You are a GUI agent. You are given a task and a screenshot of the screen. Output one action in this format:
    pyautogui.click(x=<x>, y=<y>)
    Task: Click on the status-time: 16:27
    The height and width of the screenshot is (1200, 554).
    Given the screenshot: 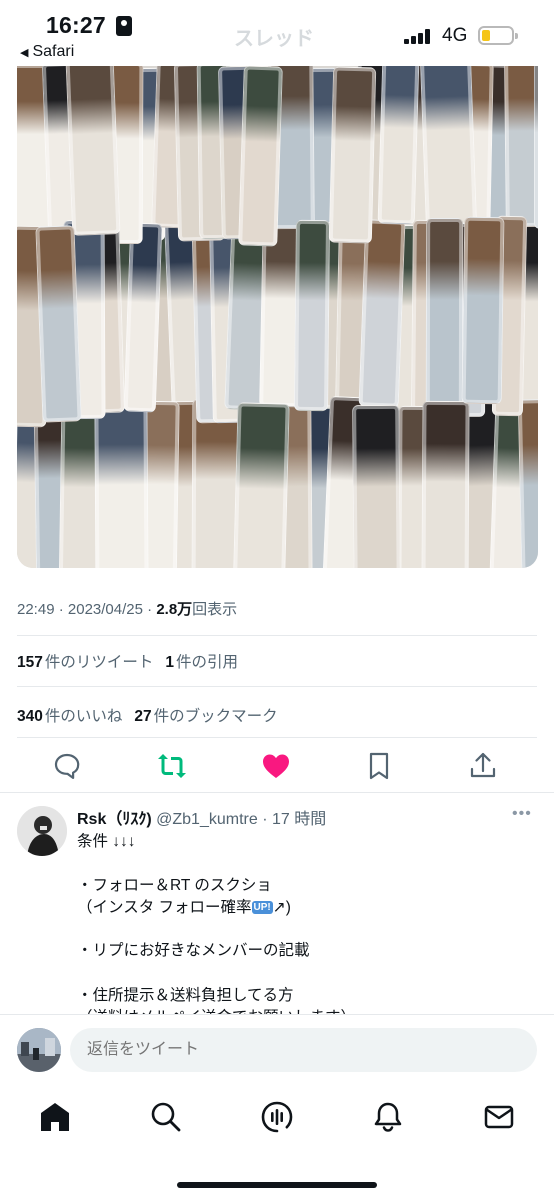 What is the action you would take?
    pyautogui.click(x=76, y=25)
    